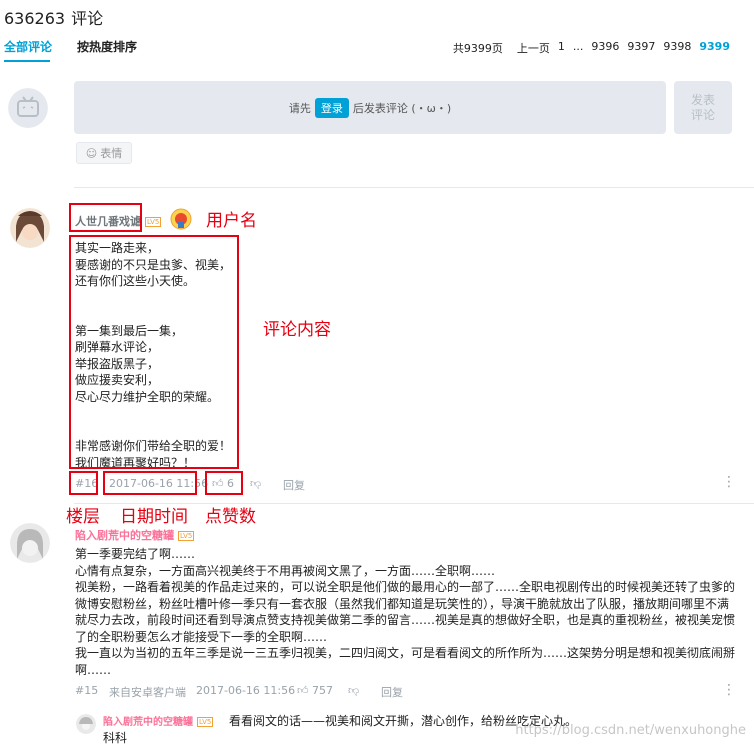  Describe the element at coordinates (322, 690) in the screenshot. I see `like-count: 757` at that location.